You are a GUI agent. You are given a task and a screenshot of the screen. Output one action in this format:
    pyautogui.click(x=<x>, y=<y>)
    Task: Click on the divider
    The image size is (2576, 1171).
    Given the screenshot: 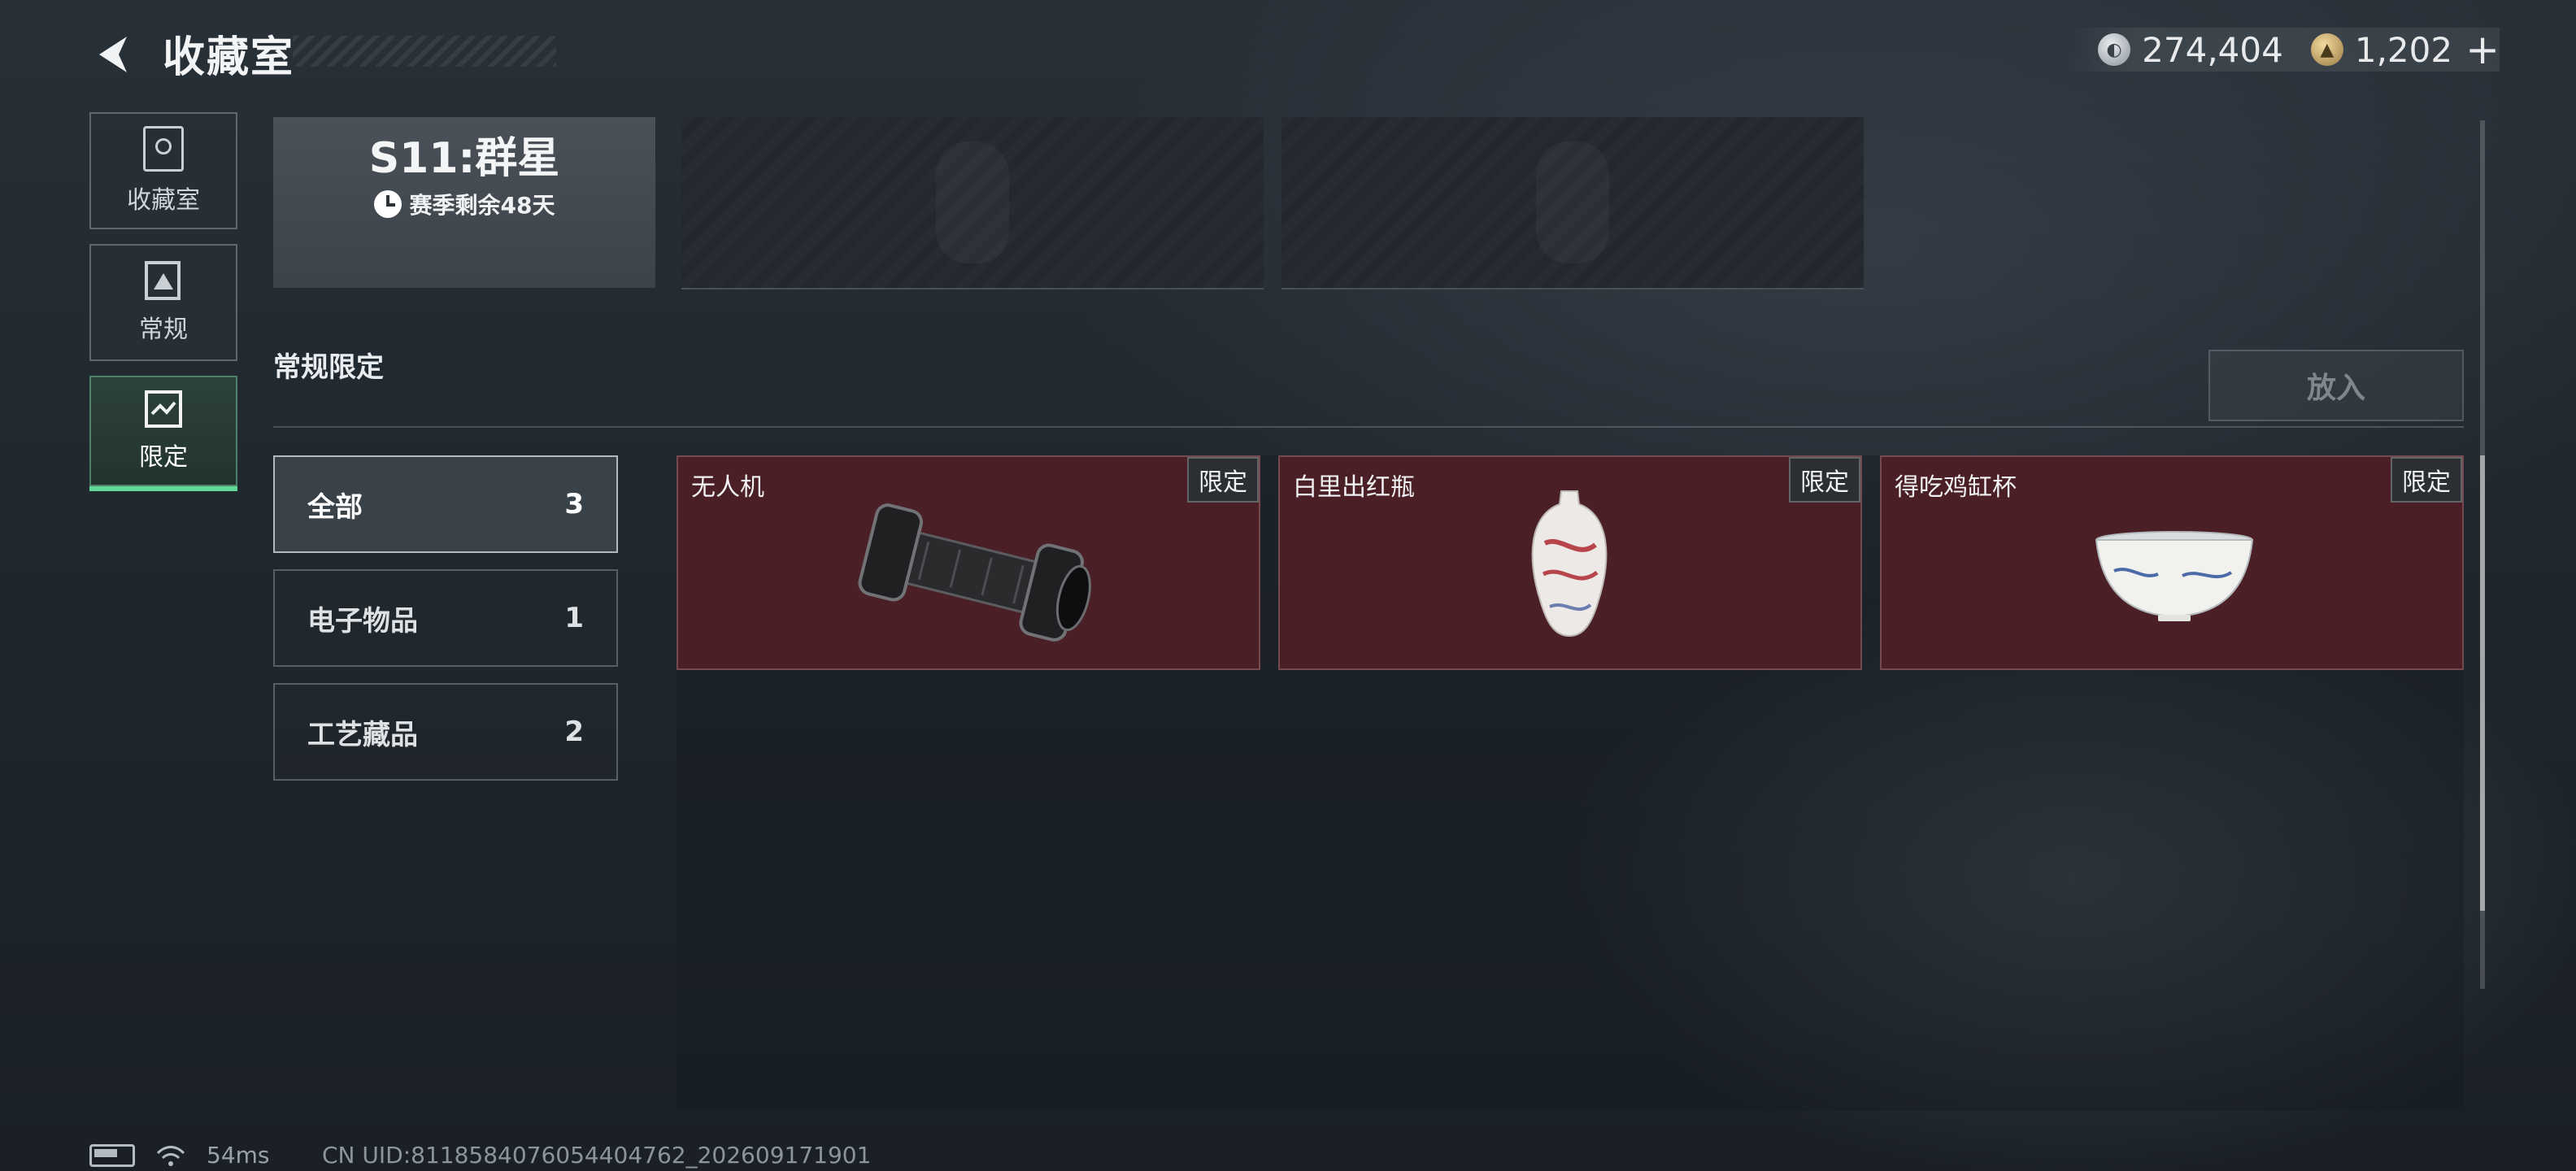 What is the action you would take?
    pyautogui.click(x=1369, y=427)
    